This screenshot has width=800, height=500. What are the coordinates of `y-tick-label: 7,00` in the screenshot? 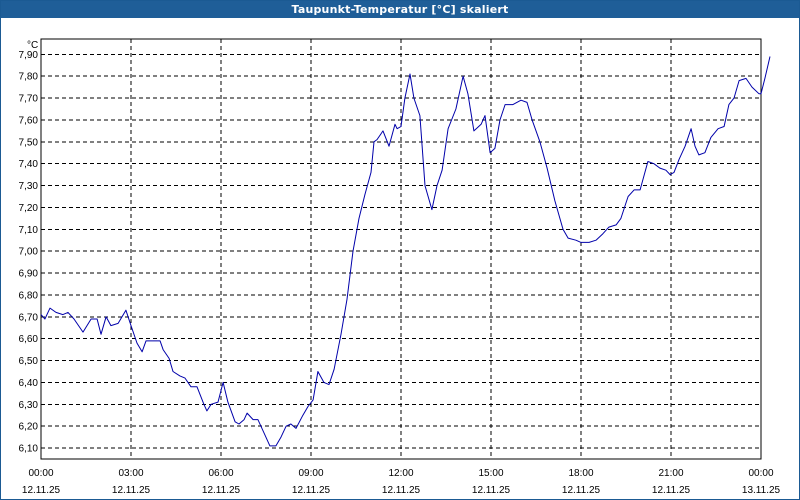 It's located at (29, 252).